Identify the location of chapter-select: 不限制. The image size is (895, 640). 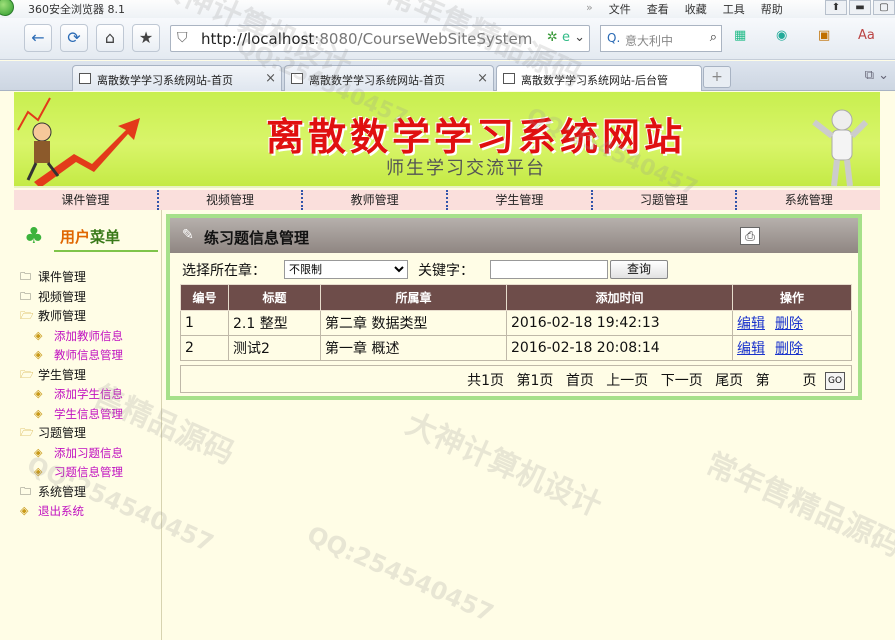
(346, 269).